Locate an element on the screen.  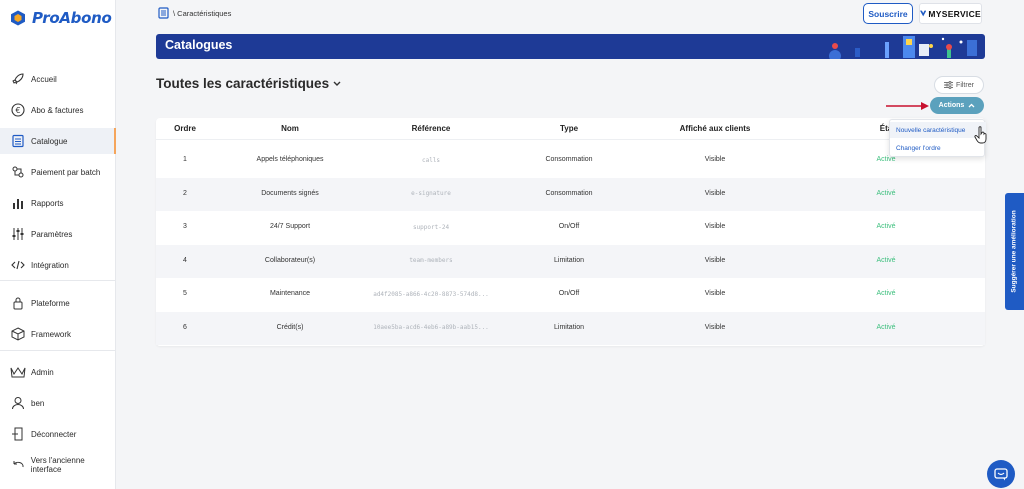
sidebar-item-label: Accueil is located at coordinates (44, 79).